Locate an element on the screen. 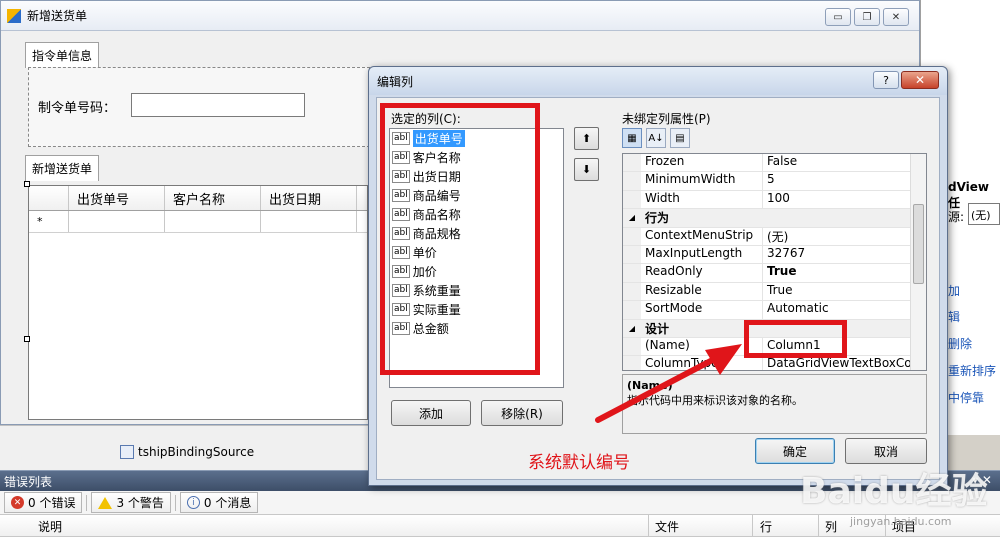 This screenshot has height=553, width=1000. messages-filter-button: i 0 个消息 is located at coordinates (219, 502).